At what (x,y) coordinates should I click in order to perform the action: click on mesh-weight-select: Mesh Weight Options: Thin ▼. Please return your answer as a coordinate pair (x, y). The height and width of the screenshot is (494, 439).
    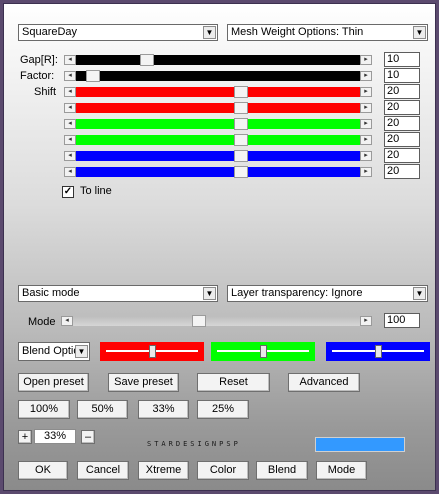
    Looking at the image, I should click on (327, 32).